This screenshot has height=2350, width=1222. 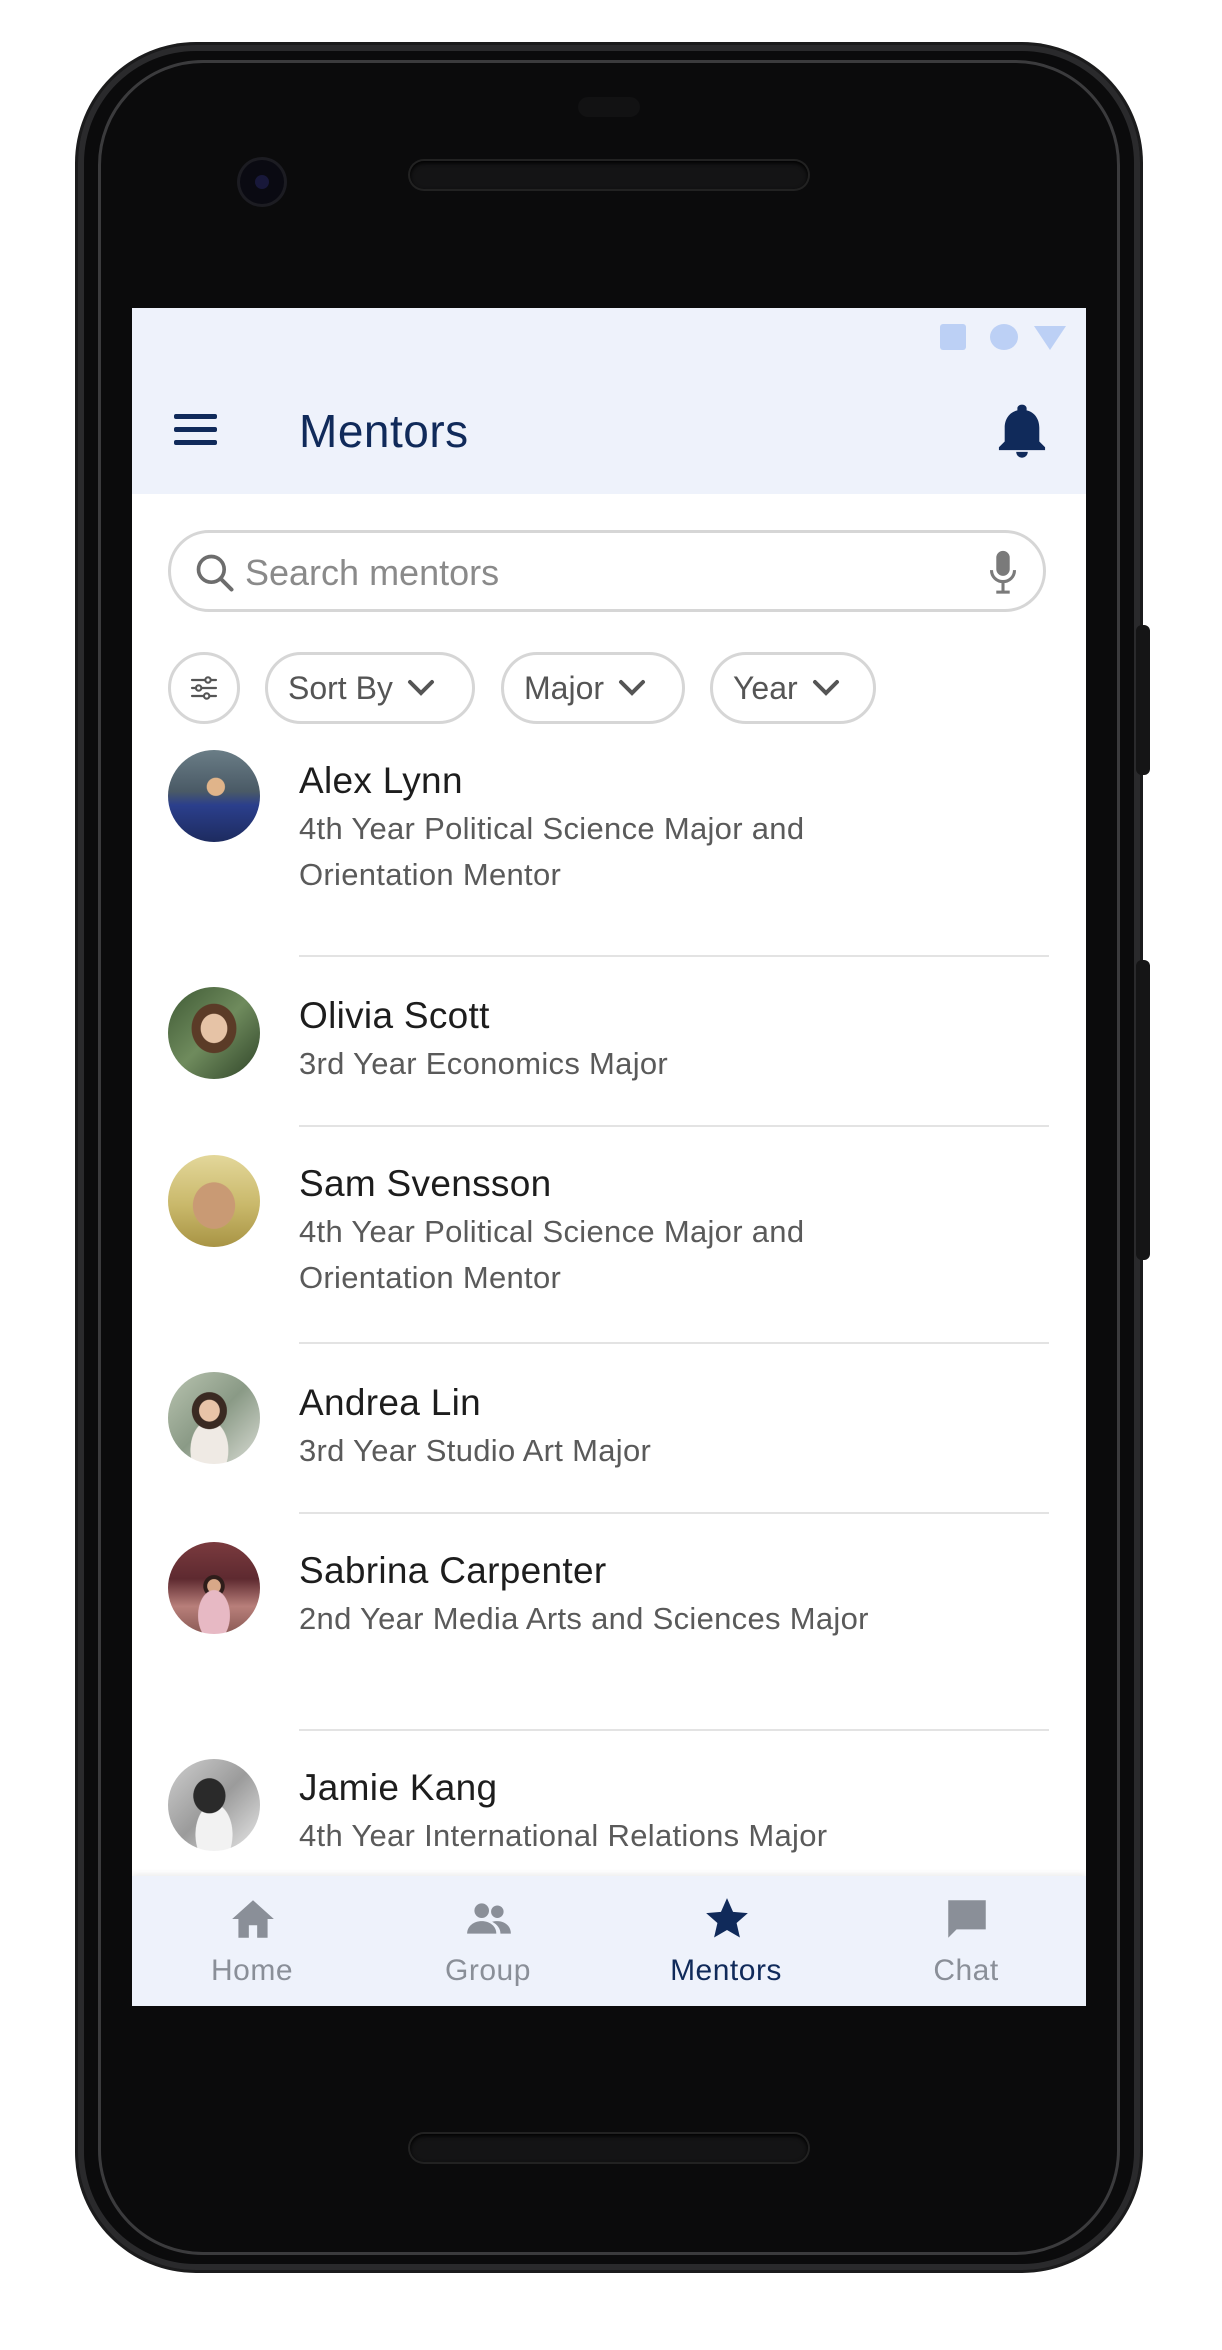 I want to click on mentor-description: 3rd Year Economics Major, so click(x=484, y=1063).